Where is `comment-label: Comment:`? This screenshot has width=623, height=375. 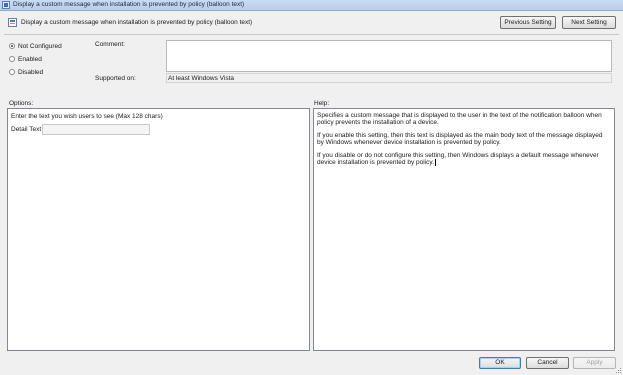
comment-label: Comment: is located at coordinates (110, 44).